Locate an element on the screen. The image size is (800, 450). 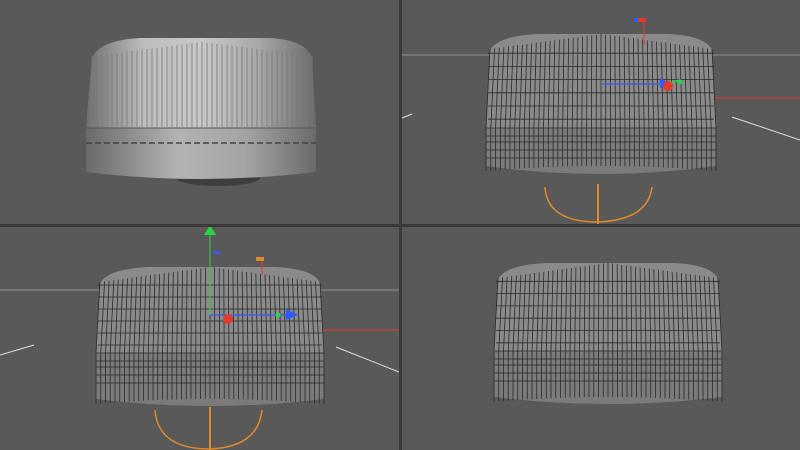
viewport-divider-horizontal is located at coordinates (400, 225).